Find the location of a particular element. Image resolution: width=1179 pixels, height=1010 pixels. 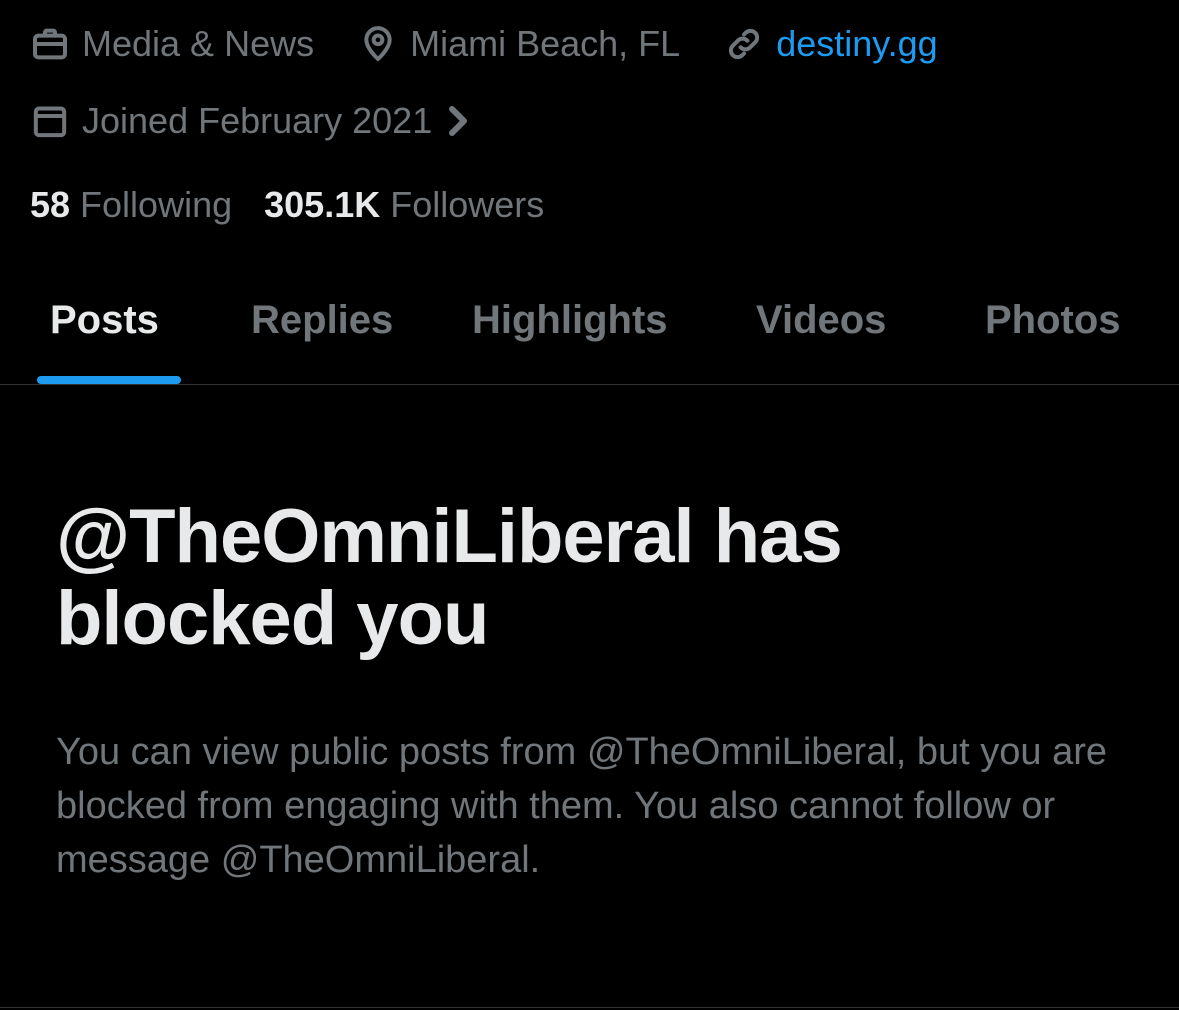

profile-joined: Joined February 2021 is located at coordinates (250, 121).